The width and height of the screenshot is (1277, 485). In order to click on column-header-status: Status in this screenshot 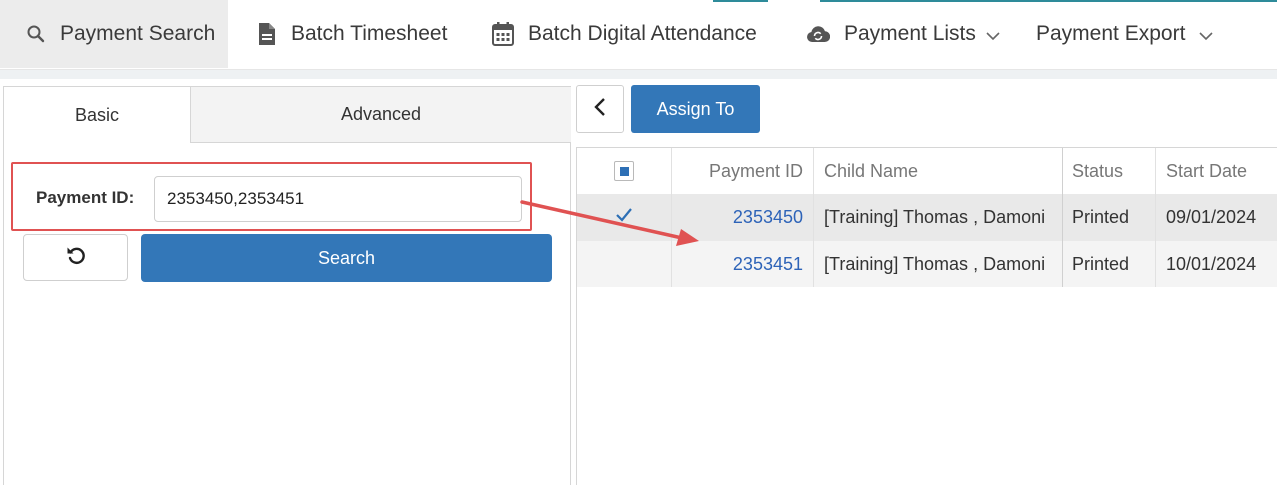, I will do `click(1109, 171)`.